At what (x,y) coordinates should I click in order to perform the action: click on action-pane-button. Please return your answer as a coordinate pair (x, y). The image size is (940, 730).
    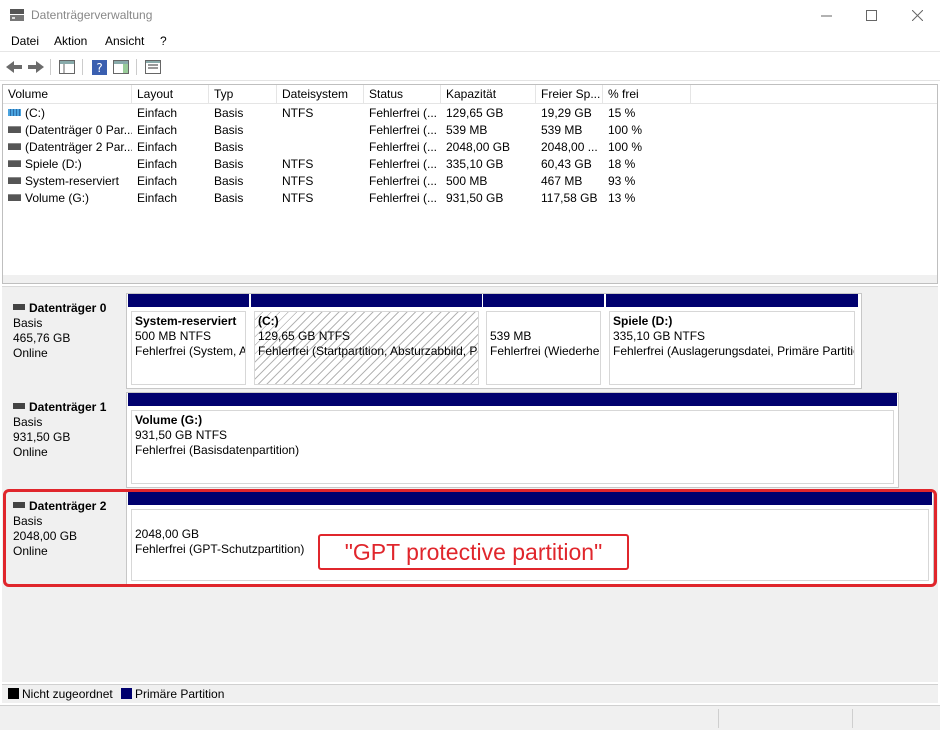
    Looking at the image, I should click on (121, 67).